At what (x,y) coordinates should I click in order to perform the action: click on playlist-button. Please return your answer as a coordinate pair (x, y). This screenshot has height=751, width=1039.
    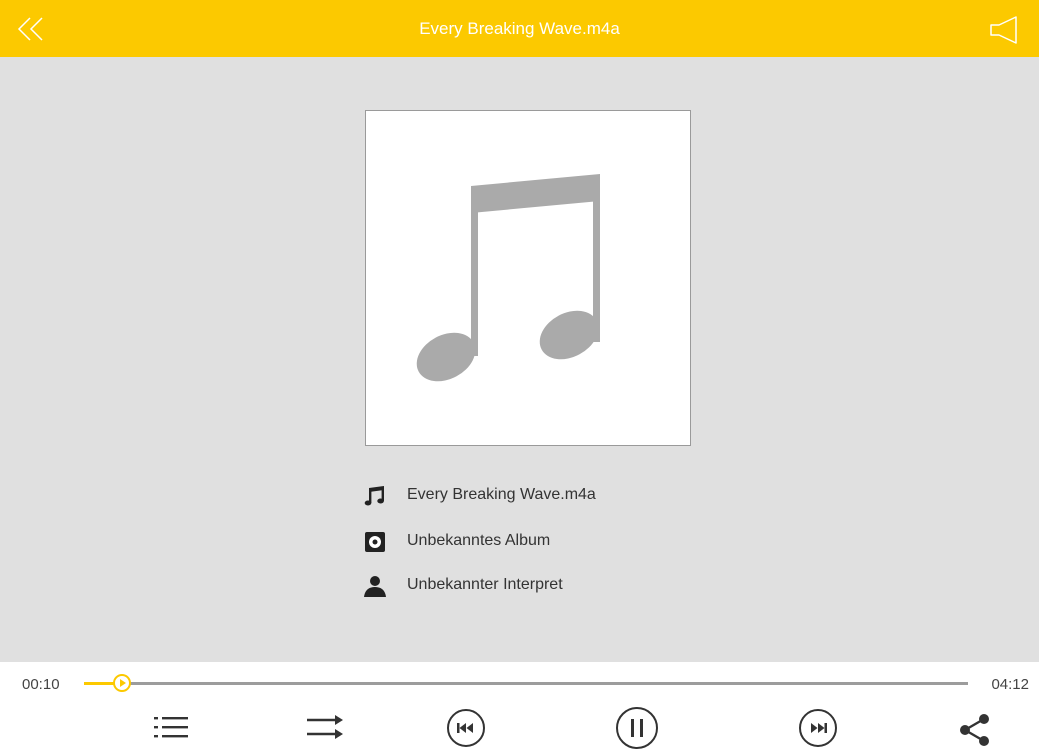
    Looking at the image, I should click on (172, 728).